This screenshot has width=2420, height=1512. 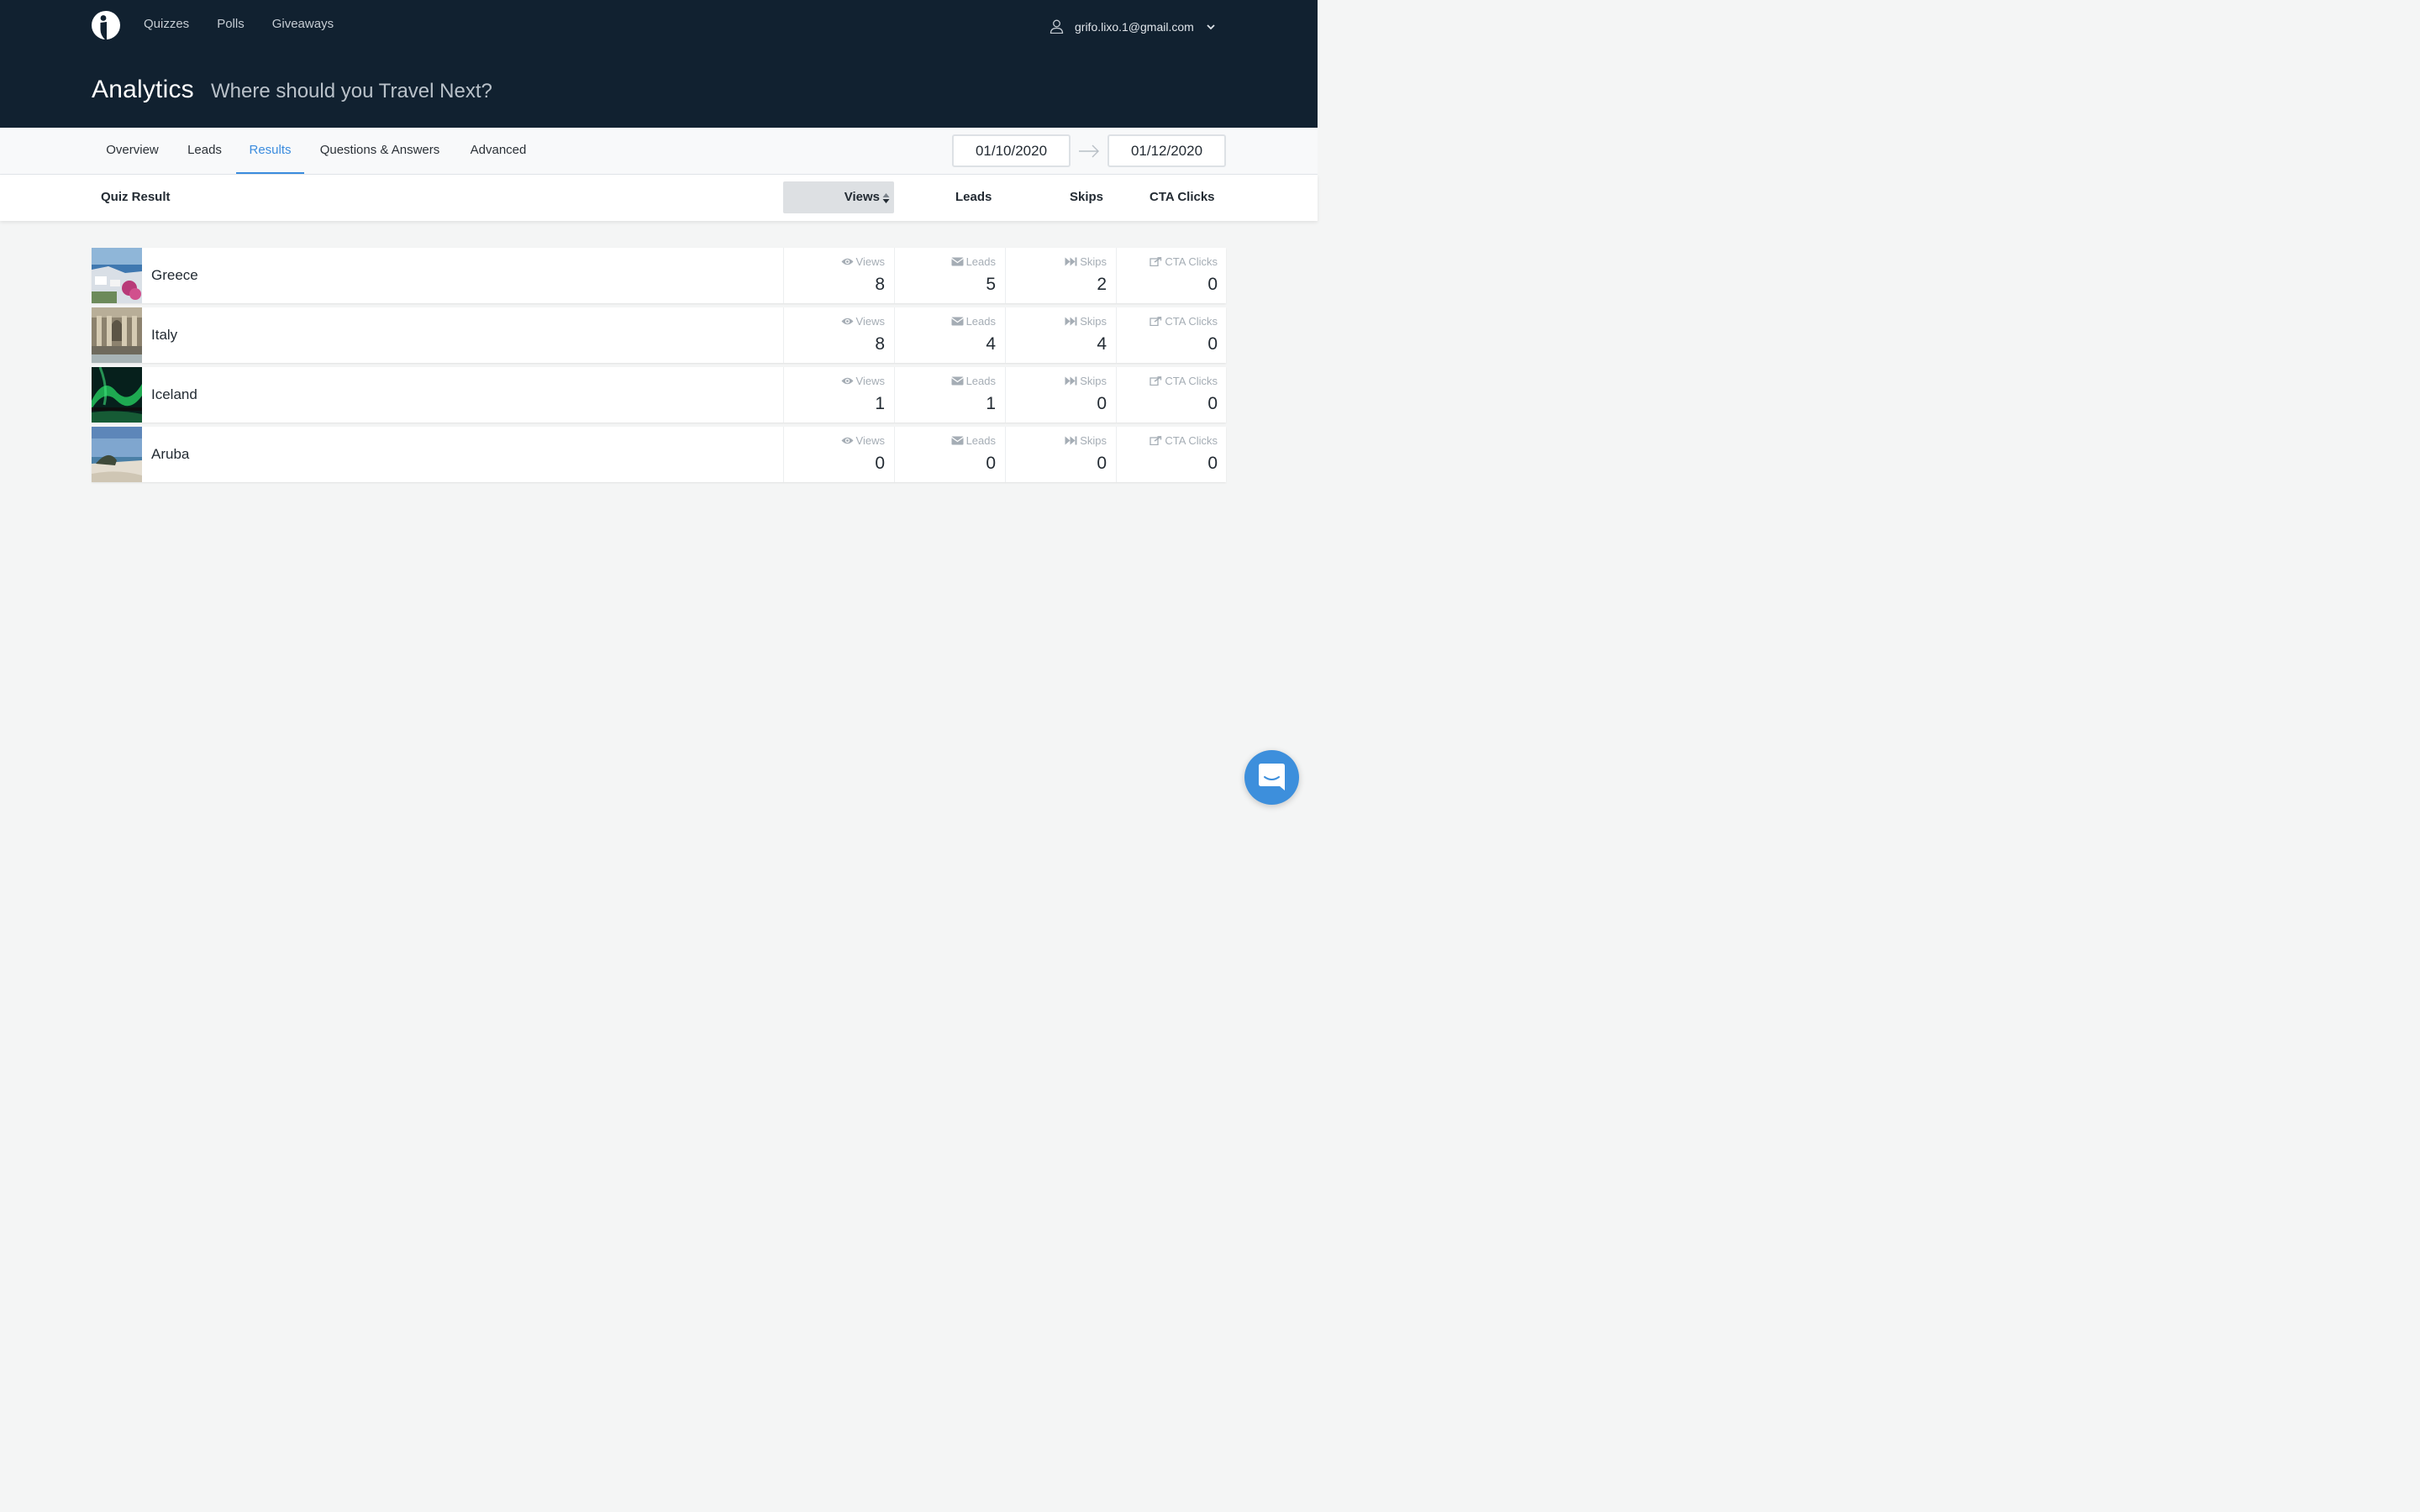 I want to click on tab-leads: Leads, so click(x=204, y=151).